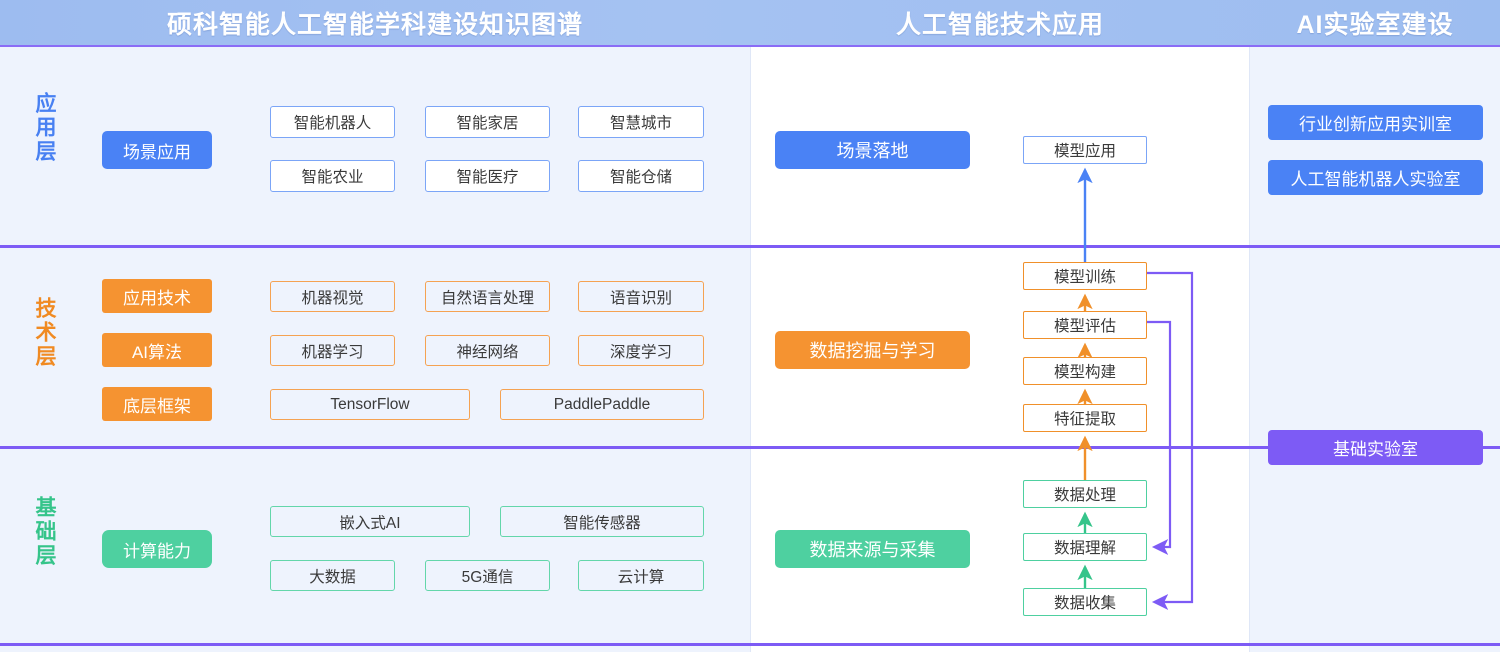  I want to click on category-application-tech: 应用技术, so click(157, 296).